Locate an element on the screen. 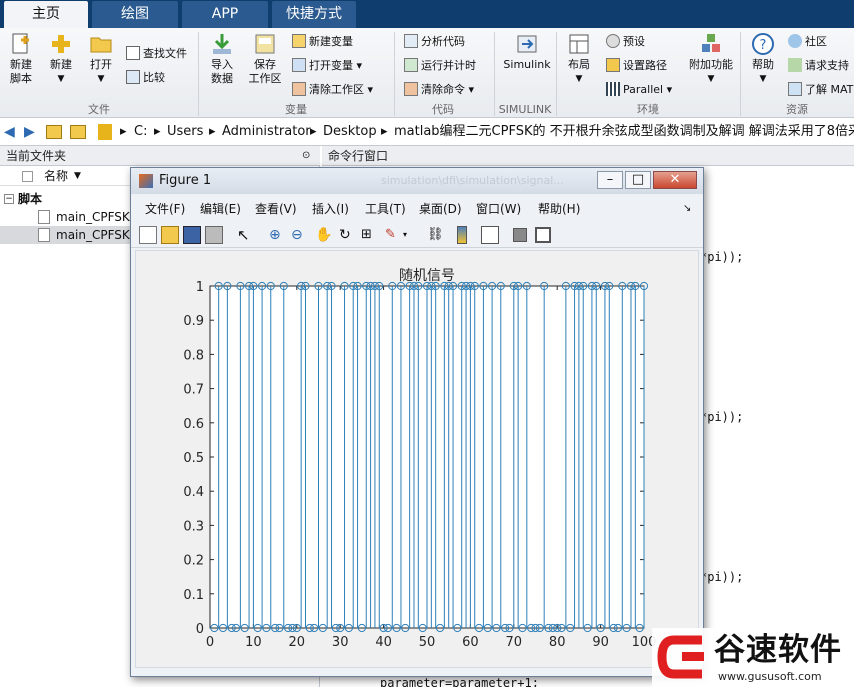 Image resolution: width=854 pixels, height=687 pixels. menu-insert: 插入(I) is located at coordinates (330, 209).